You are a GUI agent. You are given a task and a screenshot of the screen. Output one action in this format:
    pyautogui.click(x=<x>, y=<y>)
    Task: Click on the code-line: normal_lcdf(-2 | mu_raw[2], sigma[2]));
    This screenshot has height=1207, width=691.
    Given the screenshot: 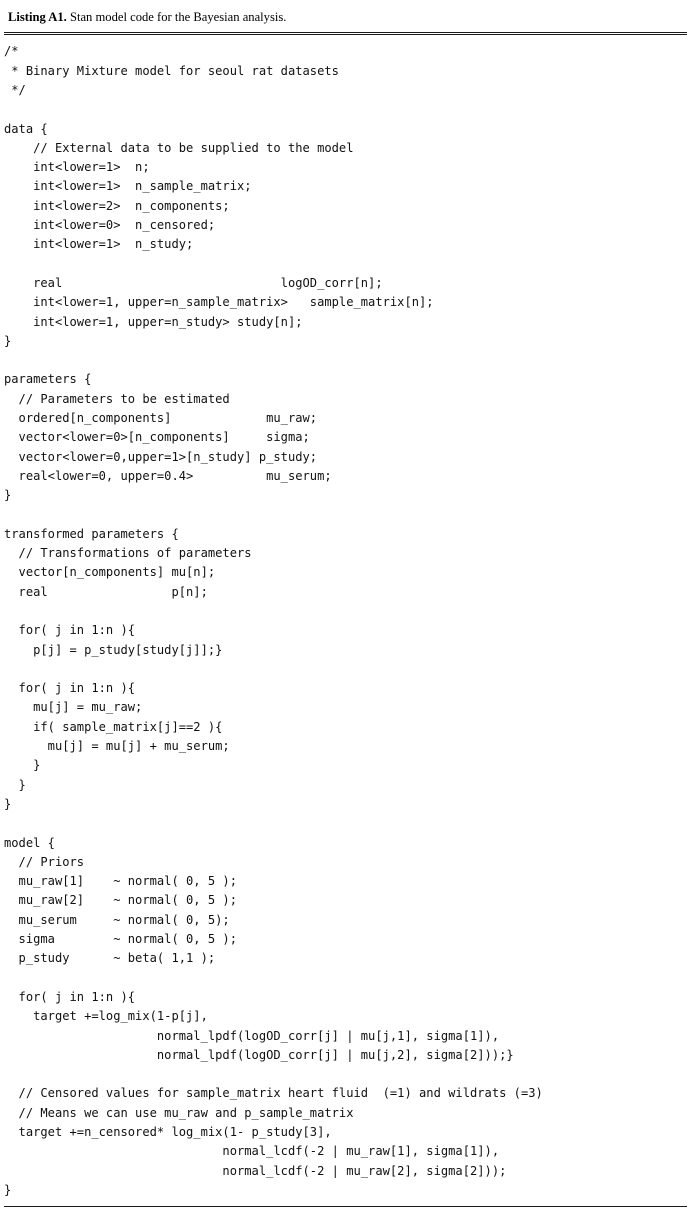 What is the action you would take?
    pyautogui.click(x=255, y=1170)
    